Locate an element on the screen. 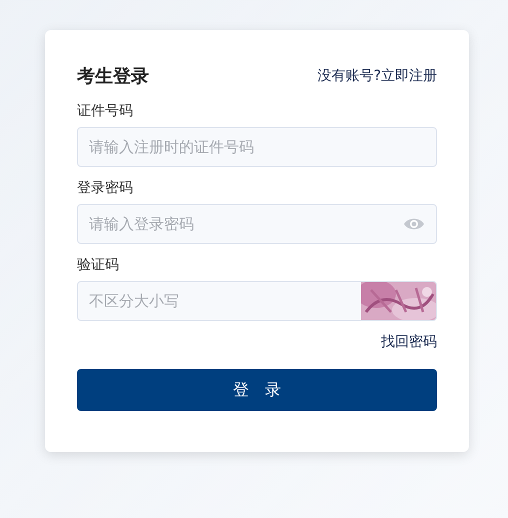 The height and width of the screenshot is (518, 508). field-label: 验证码 is located at coordinates (98, 265).